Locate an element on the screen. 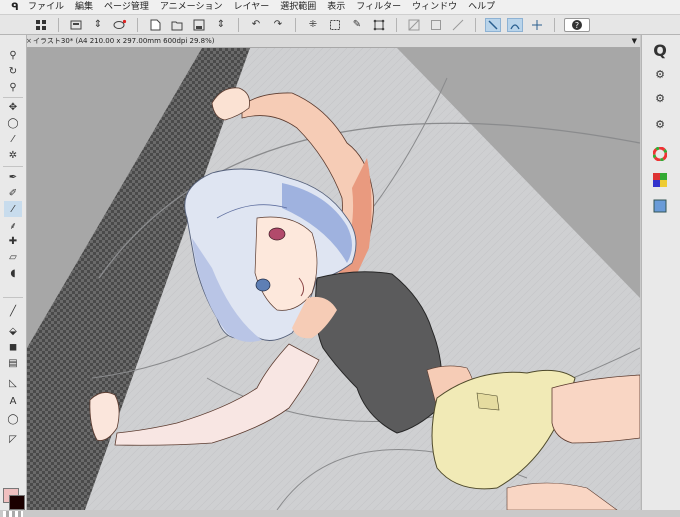 The width and height of the screenshot is (680, 517). transform-icon: ⁜ is located at coordinates (313, 25).